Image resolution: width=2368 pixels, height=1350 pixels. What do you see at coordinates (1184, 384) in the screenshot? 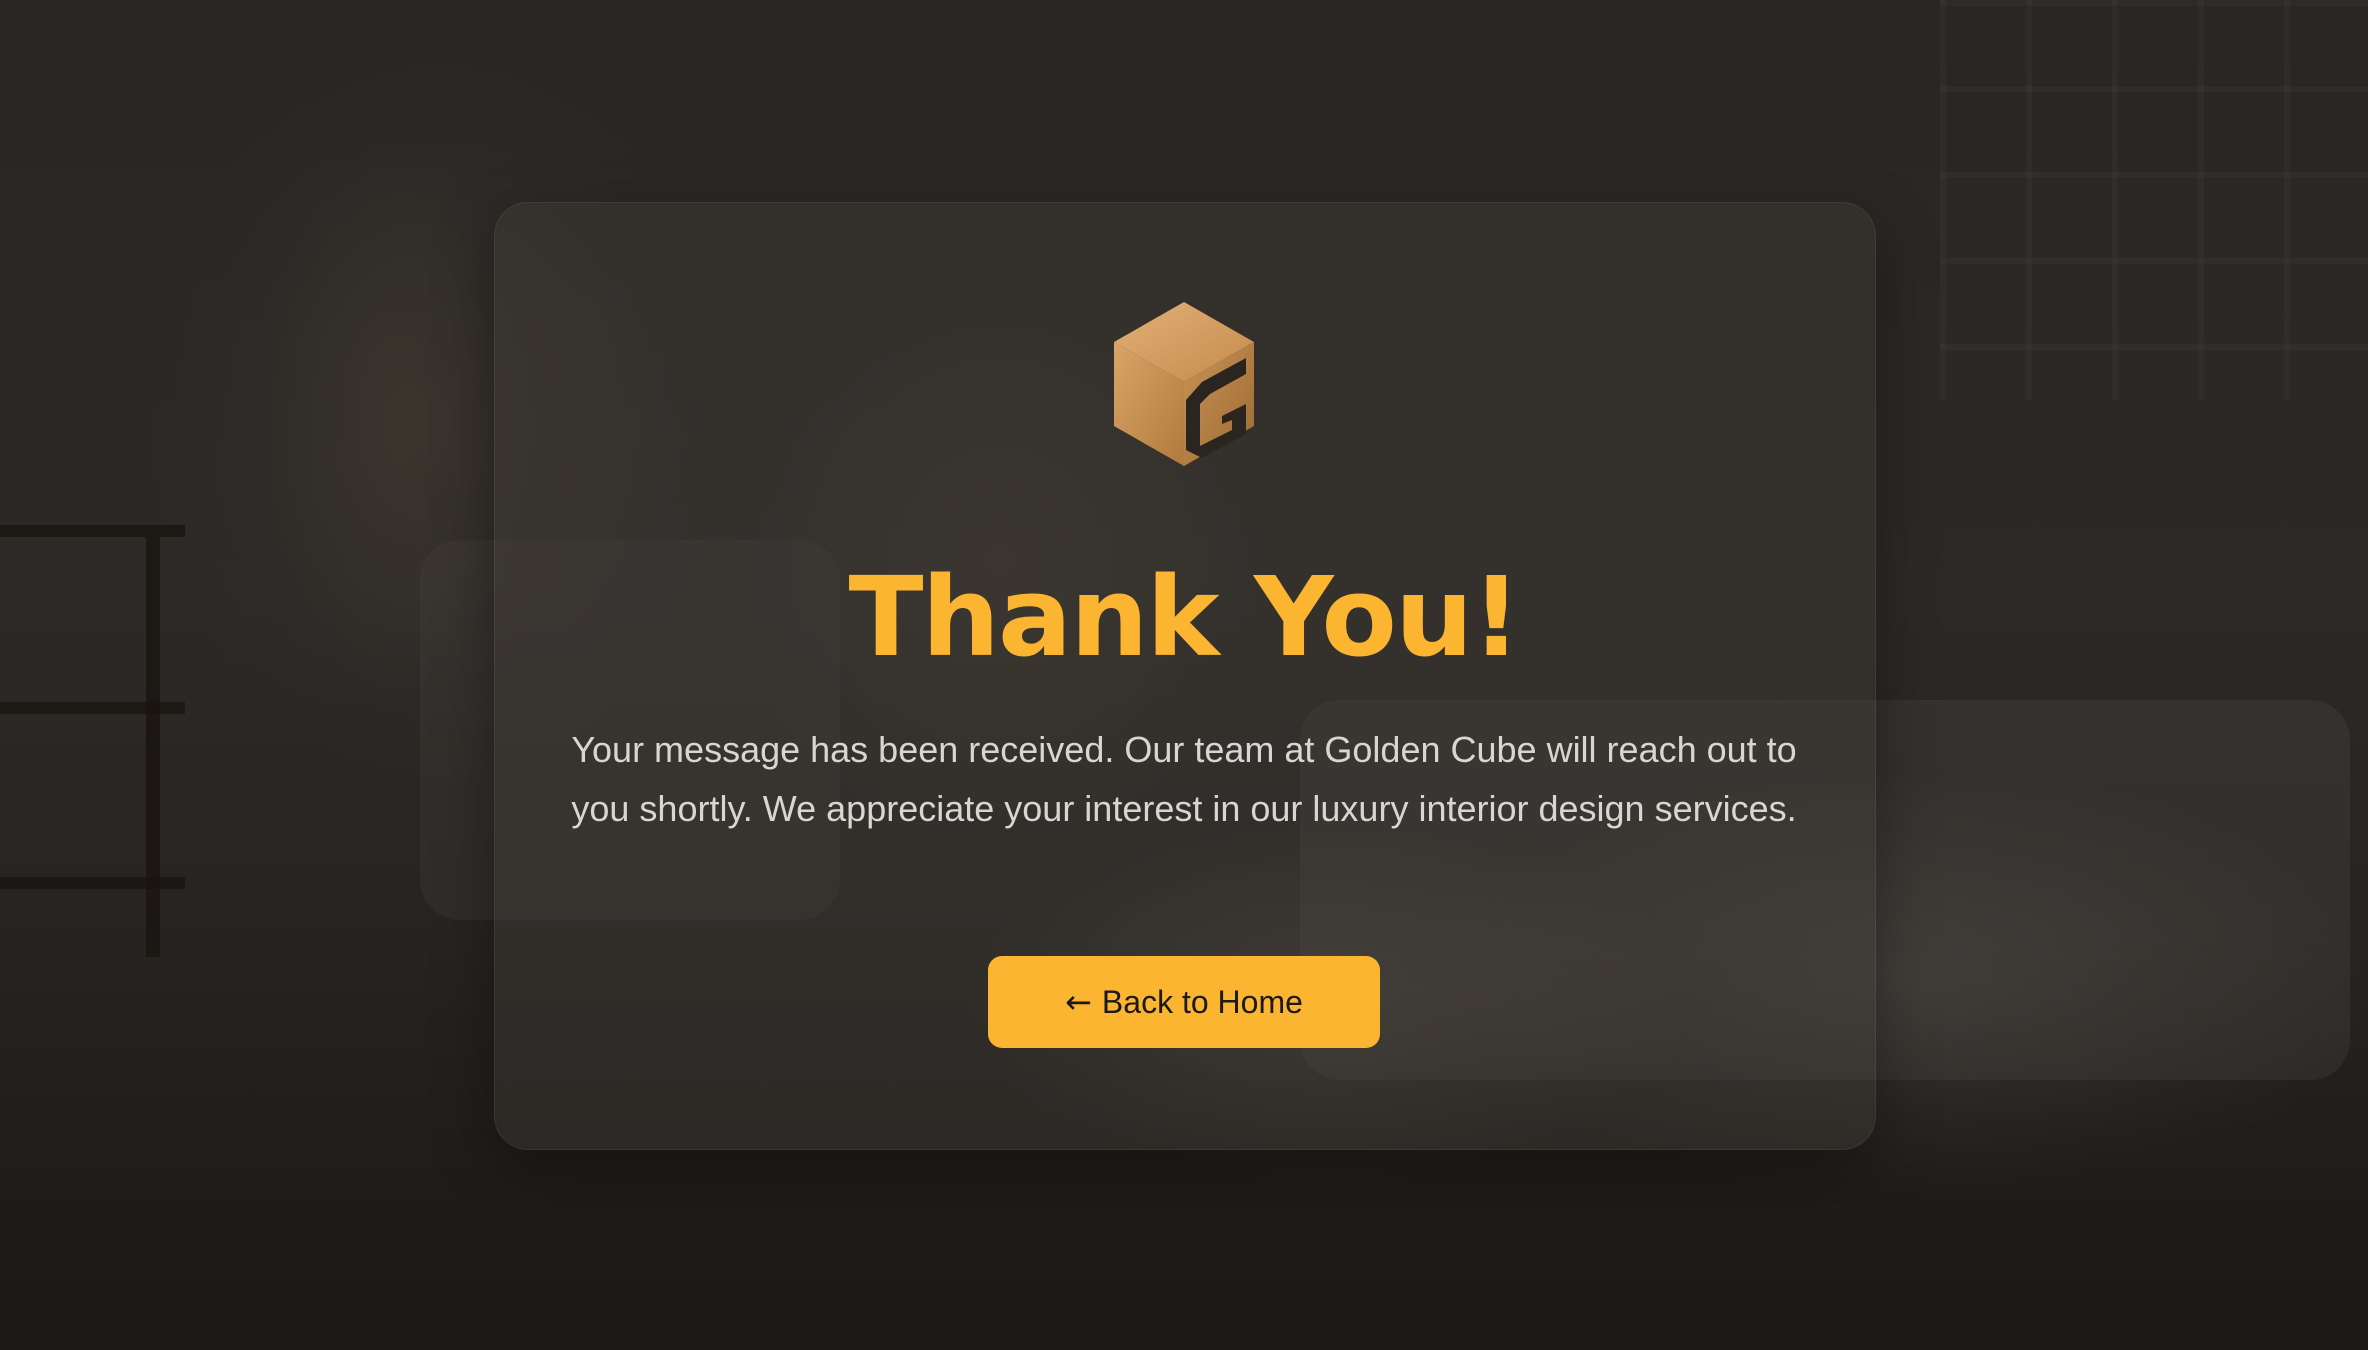
I see `golden-cube-logo-icon` at bounding box center [1184, 384].